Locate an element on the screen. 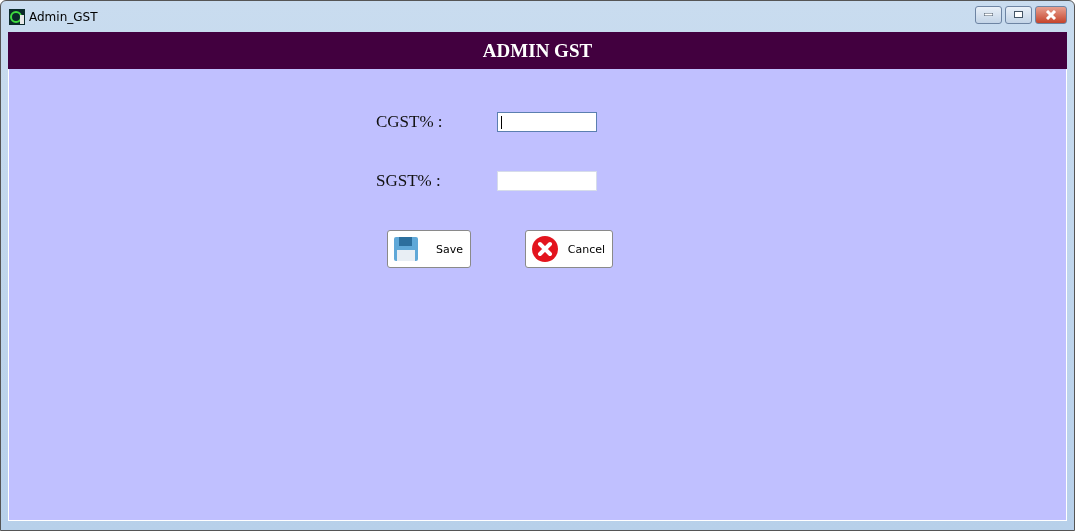 The image size is (1075, 531). minimize-button is located at coordinates (988, 14).